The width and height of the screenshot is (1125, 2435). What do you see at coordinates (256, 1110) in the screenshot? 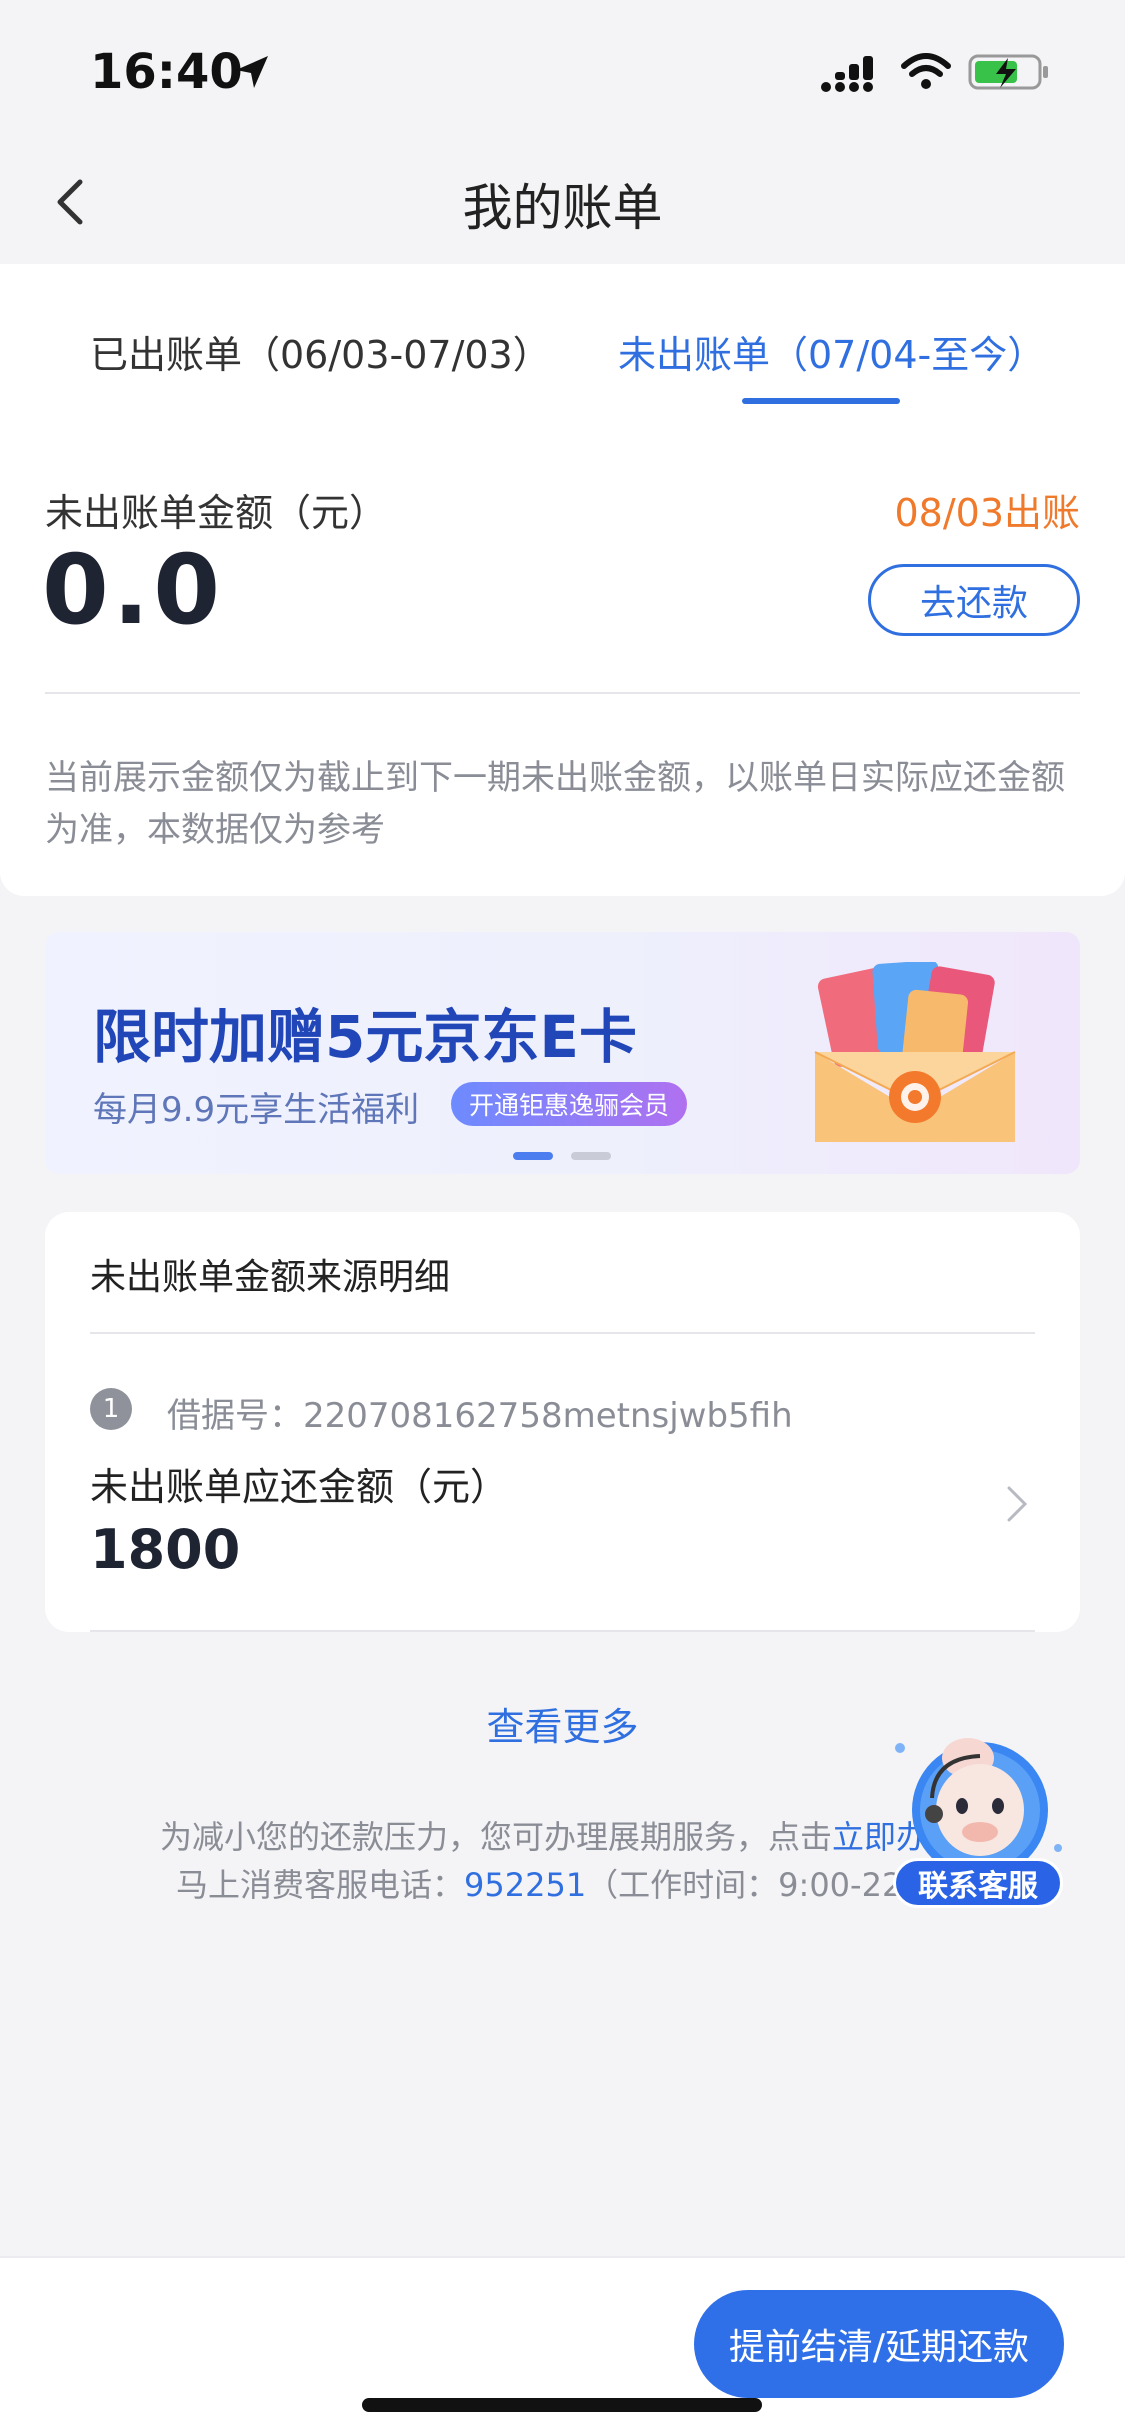
I see `banner-subline: 每月9.9元享生活福利` at bounding box center [256, 1110].